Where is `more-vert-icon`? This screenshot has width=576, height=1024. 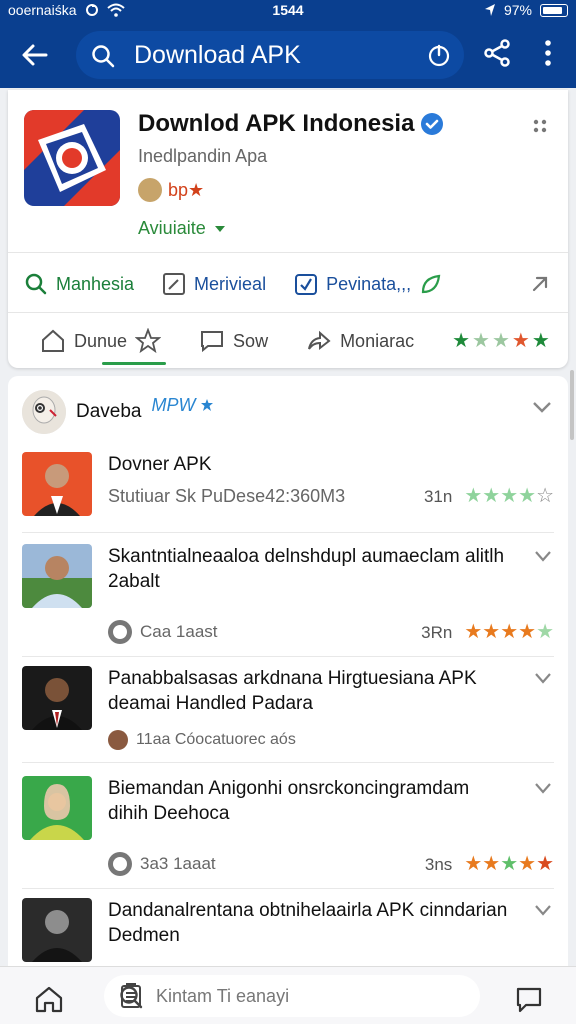 more-vert-icon is located at coordinates (548, 53).